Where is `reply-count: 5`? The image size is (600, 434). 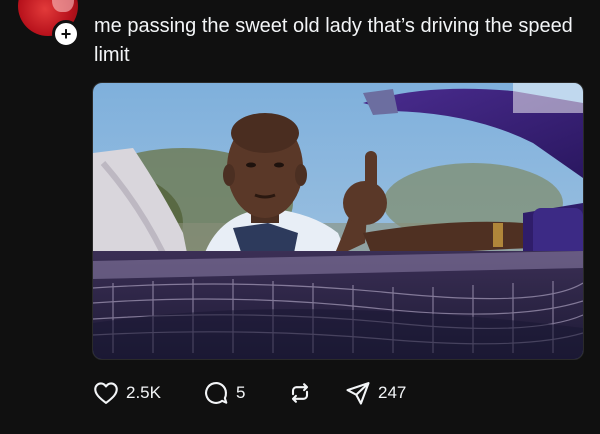
reply-count: 5 is located at coordinates (241, 392).